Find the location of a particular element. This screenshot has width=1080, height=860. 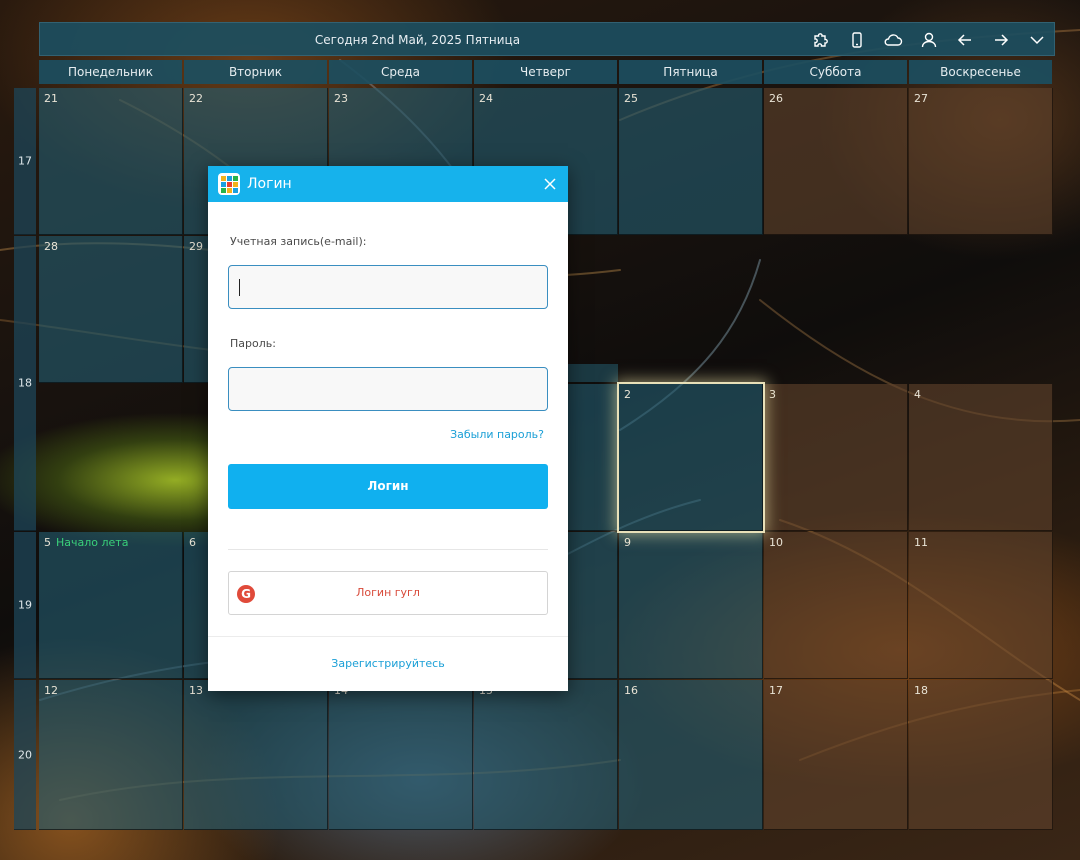

week-number: 19 is located at coordinates (25, 605).